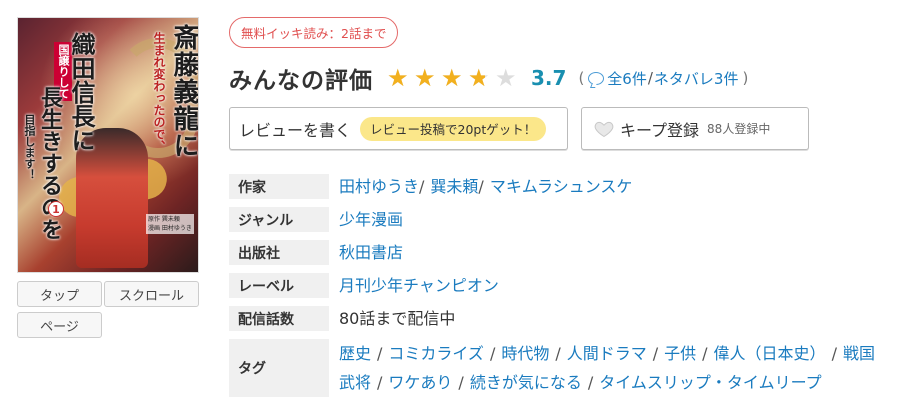  What do you see at coordinates (184, 91) in the screenshot?
I see `cover-title-line1: 斎藤義龍に` at bounding box center [184, 91].